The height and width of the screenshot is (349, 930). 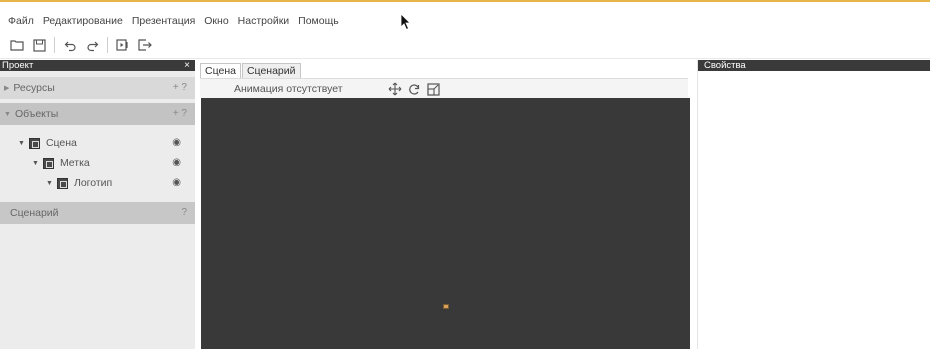 What do you see at coordinates (18, 65) in the screenshot?
I see `project-title-label: Проект` at bounding box center [18, 65].